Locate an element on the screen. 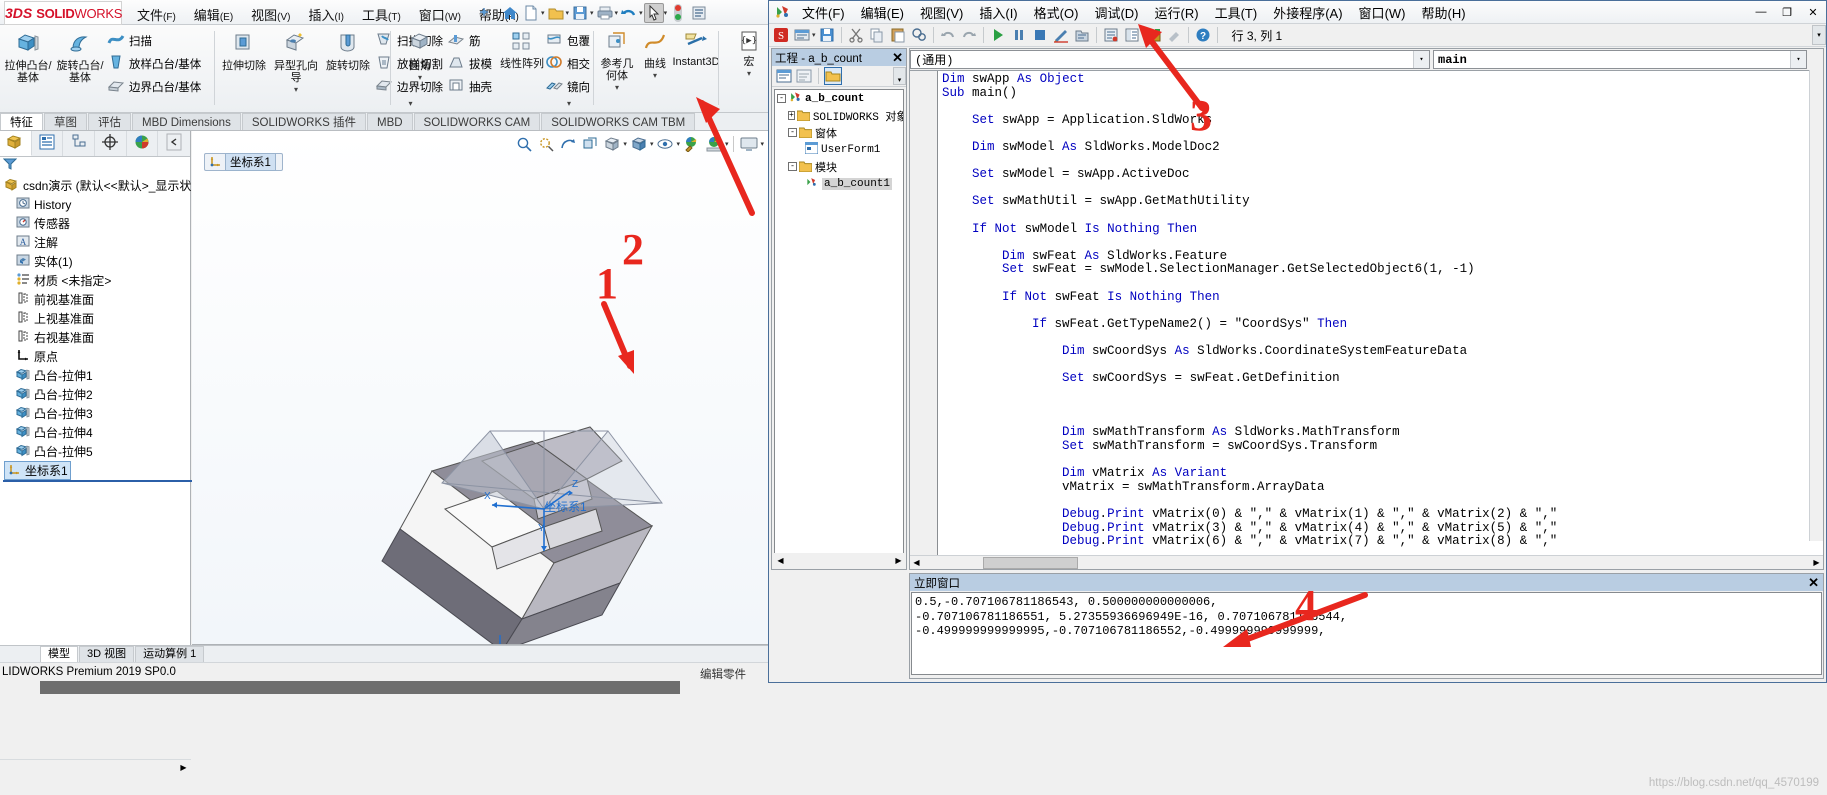 The width and height of the screenshot is (1827, 795). tab-solidworks-cam: SOLIDWORKS CAM is located at coordinates (477, 121).